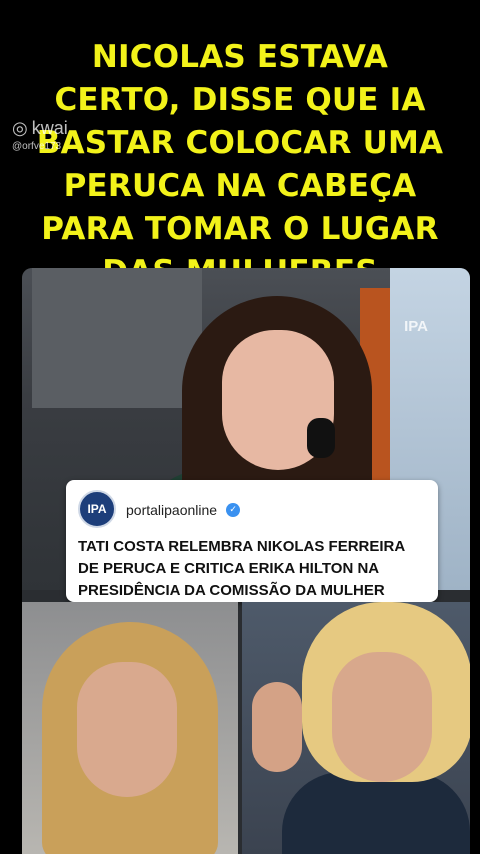  I want to click on account-line: portalipaonline ✓, so click(183, 509).